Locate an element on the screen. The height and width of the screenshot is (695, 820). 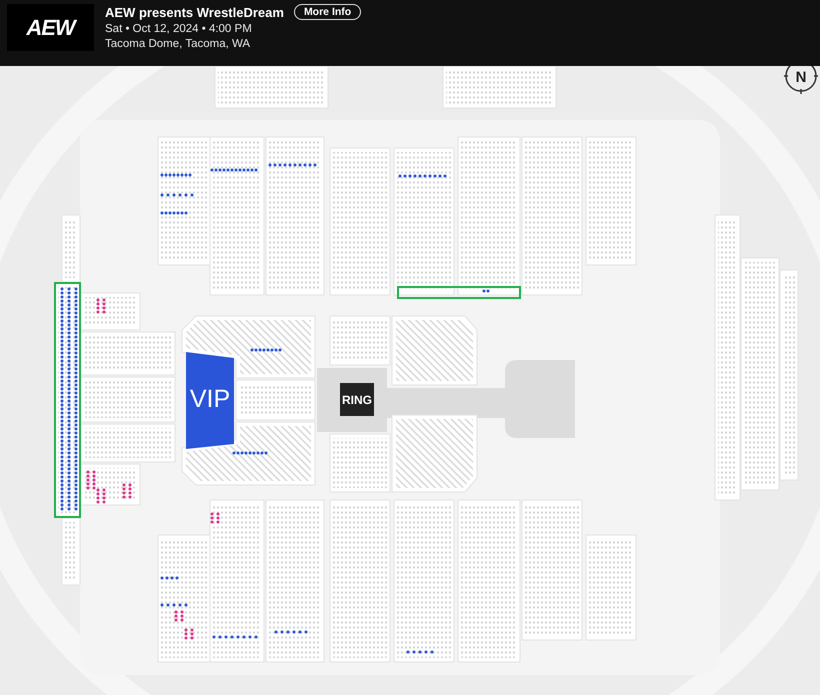
vip-label: VIP is located at coordinates (210, 399).